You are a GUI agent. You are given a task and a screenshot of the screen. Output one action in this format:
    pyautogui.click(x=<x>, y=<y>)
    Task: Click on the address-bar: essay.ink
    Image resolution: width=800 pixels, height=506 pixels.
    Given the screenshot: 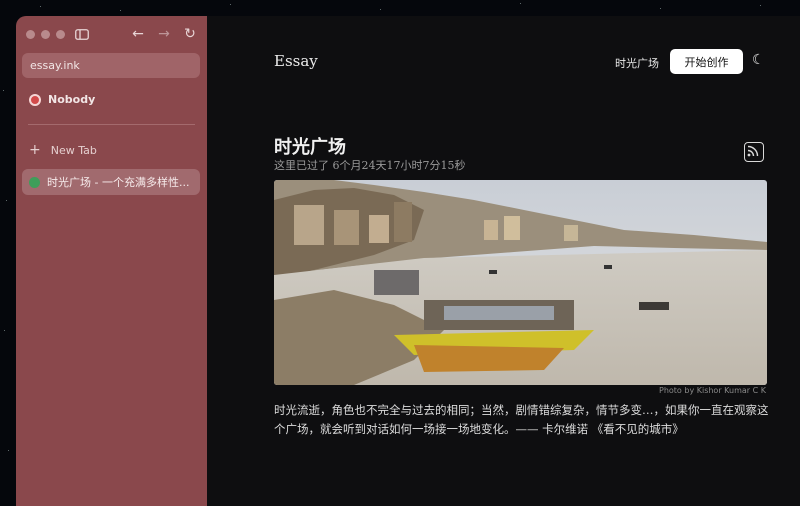 What is the action you would take?
    pyautogui.click(x=111, y=65)
    